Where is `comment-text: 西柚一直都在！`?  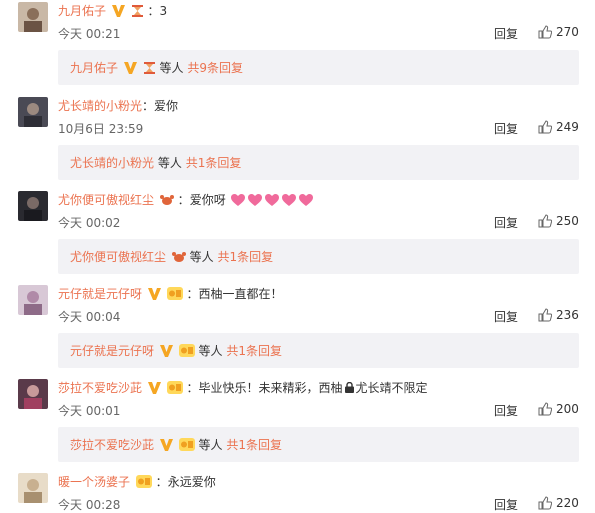
comment-text: 西柚一直都在！ is located at coordinates (240, 294).